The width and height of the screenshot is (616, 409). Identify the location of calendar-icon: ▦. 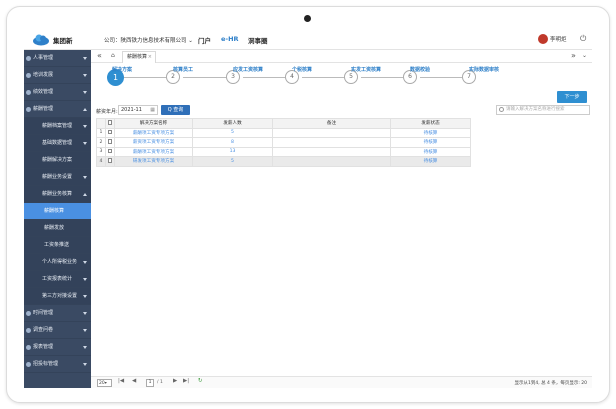
(152, 110).